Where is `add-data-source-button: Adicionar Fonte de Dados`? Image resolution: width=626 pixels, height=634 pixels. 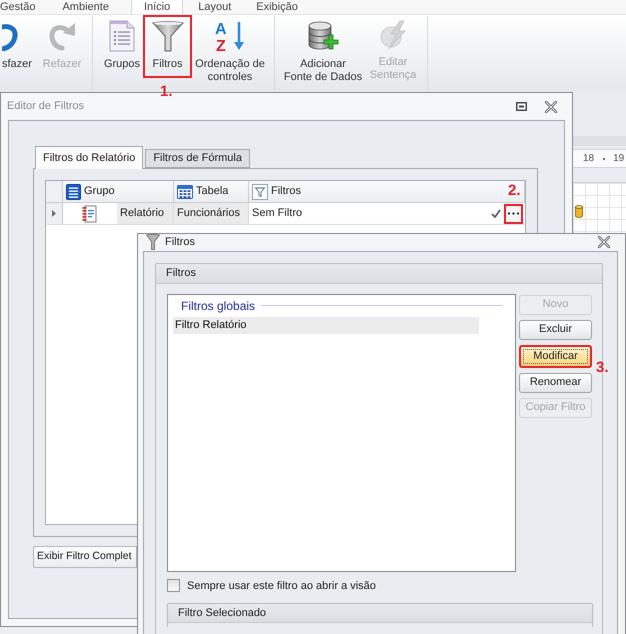 add-data-source-button: Adicionar Fonte de Dados is located at coordinates (323, 46).